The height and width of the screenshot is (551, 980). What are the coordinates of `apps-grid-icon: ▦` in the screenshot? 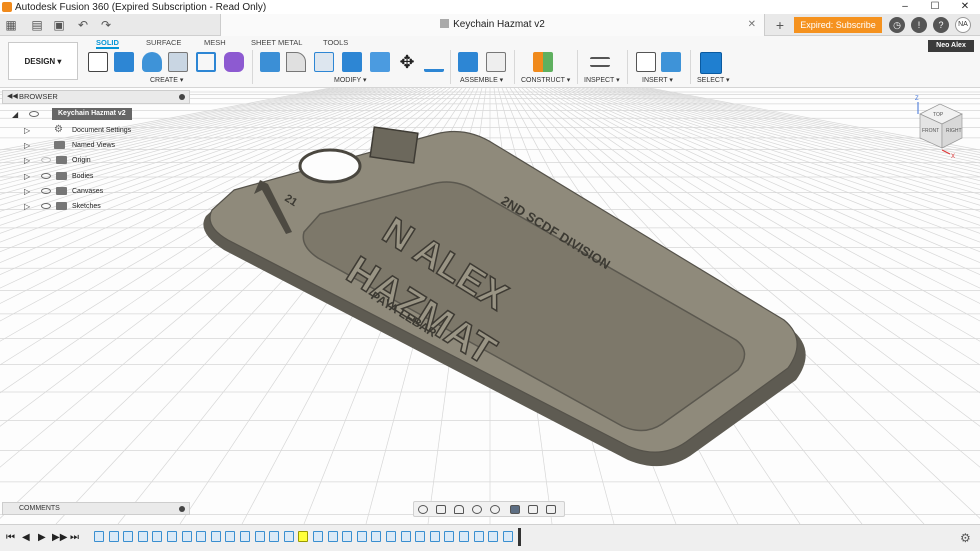 It's located at (11, 25).